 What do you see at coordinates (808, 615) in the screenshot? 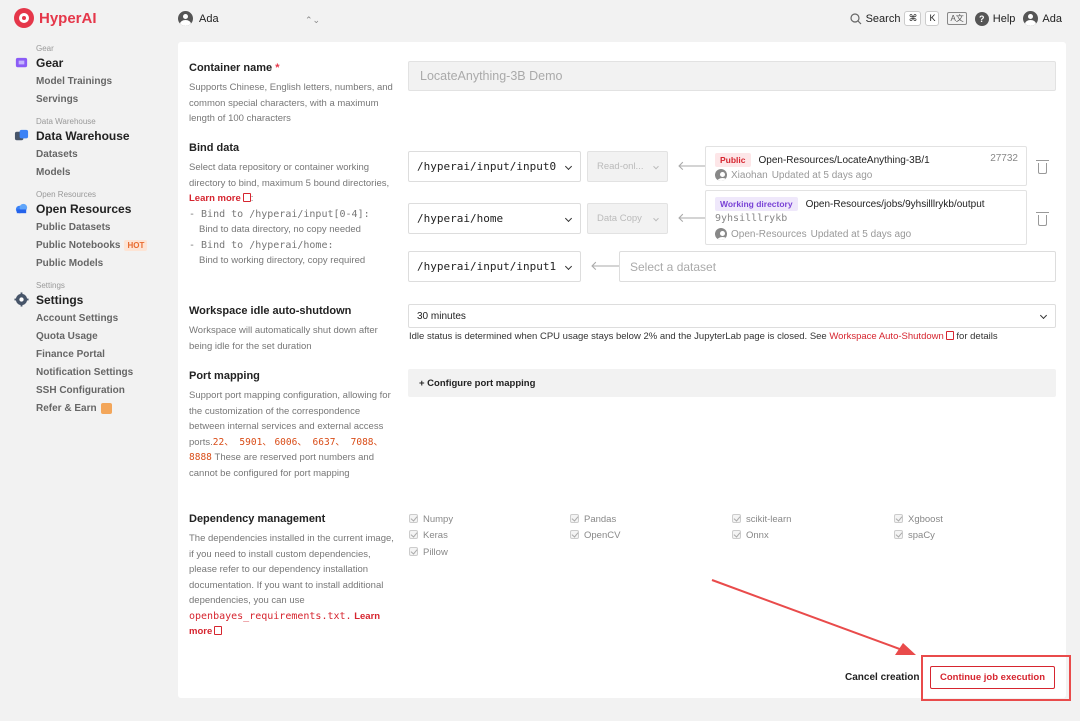
I see `annotation-arrow-line` at bounding box center [808, 615].